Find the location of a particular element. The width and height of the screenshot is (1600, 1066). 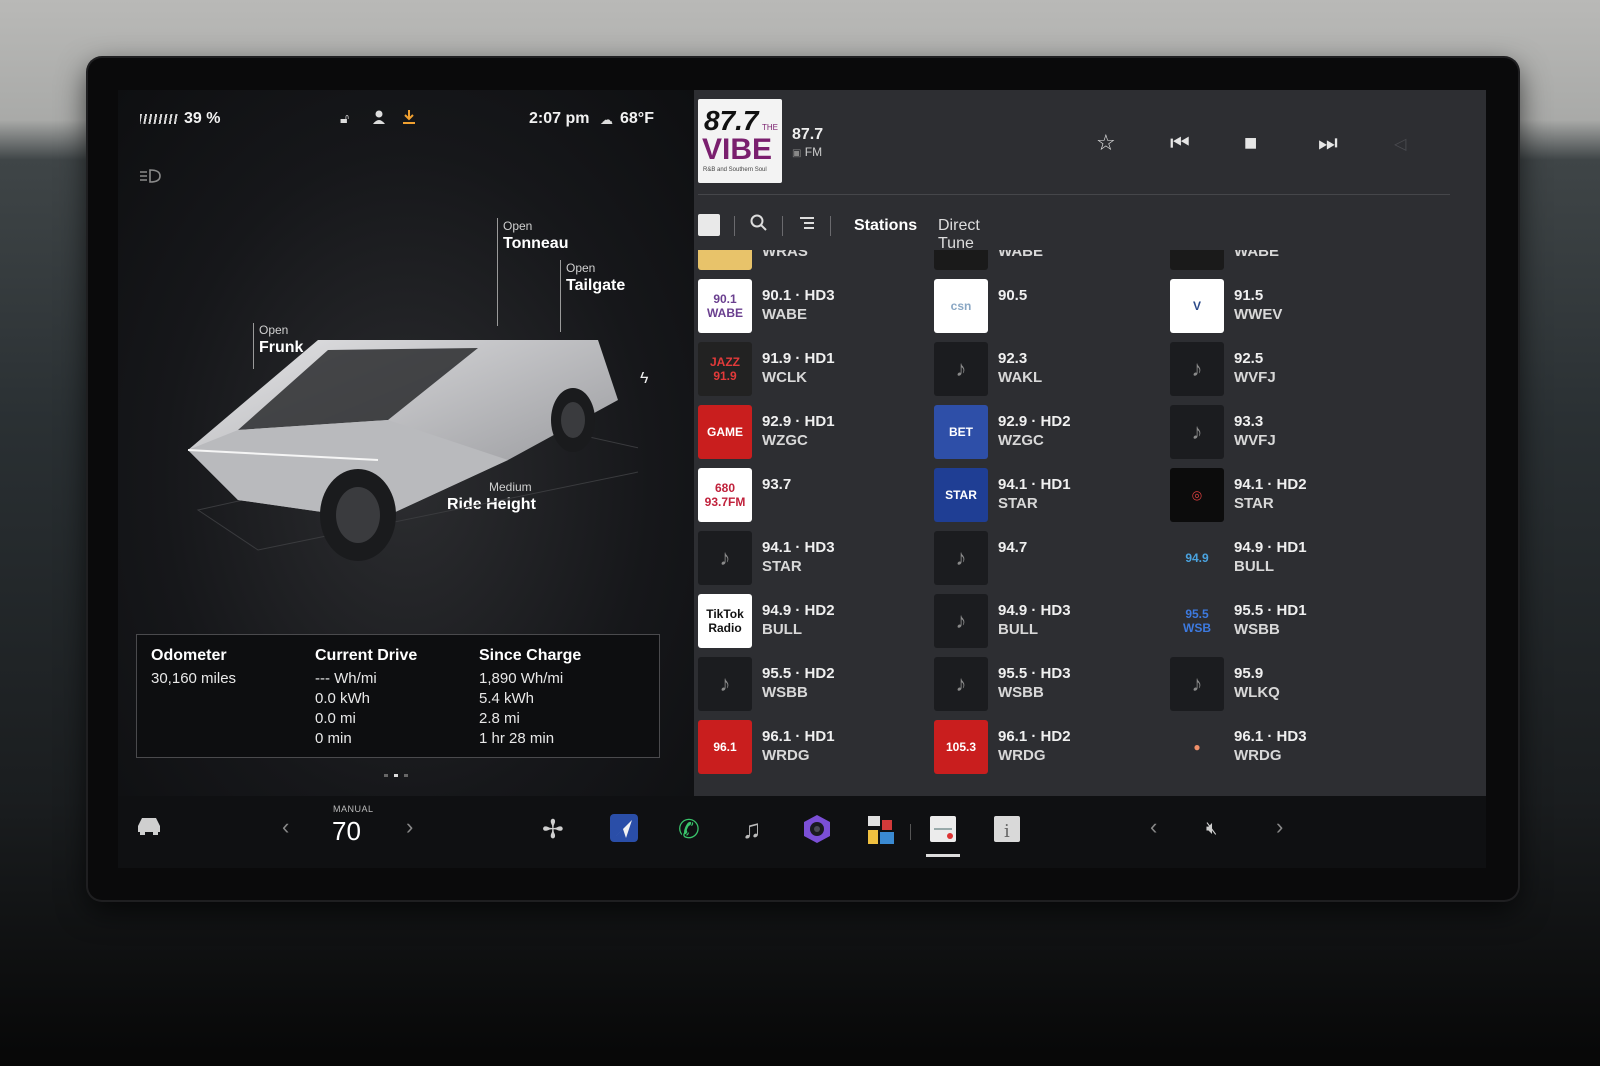

station-frequency: 92.3 is located at coordinates (1013, 358).